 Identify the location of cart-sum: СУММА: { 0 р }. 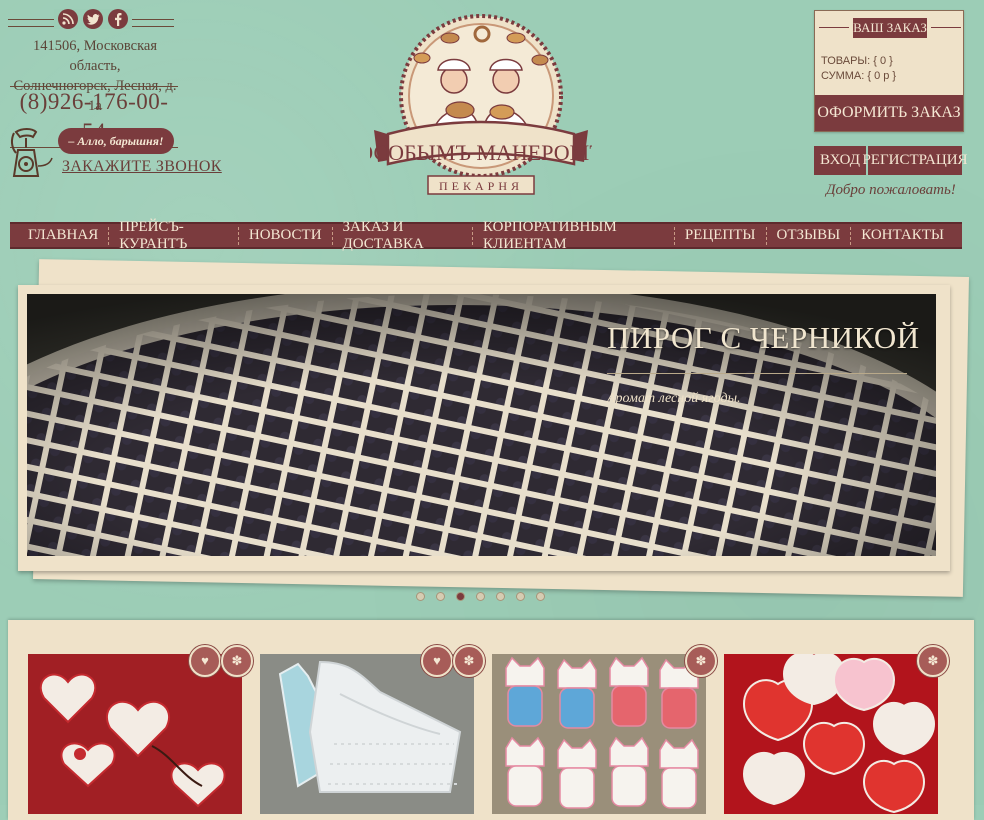
(859, 76).